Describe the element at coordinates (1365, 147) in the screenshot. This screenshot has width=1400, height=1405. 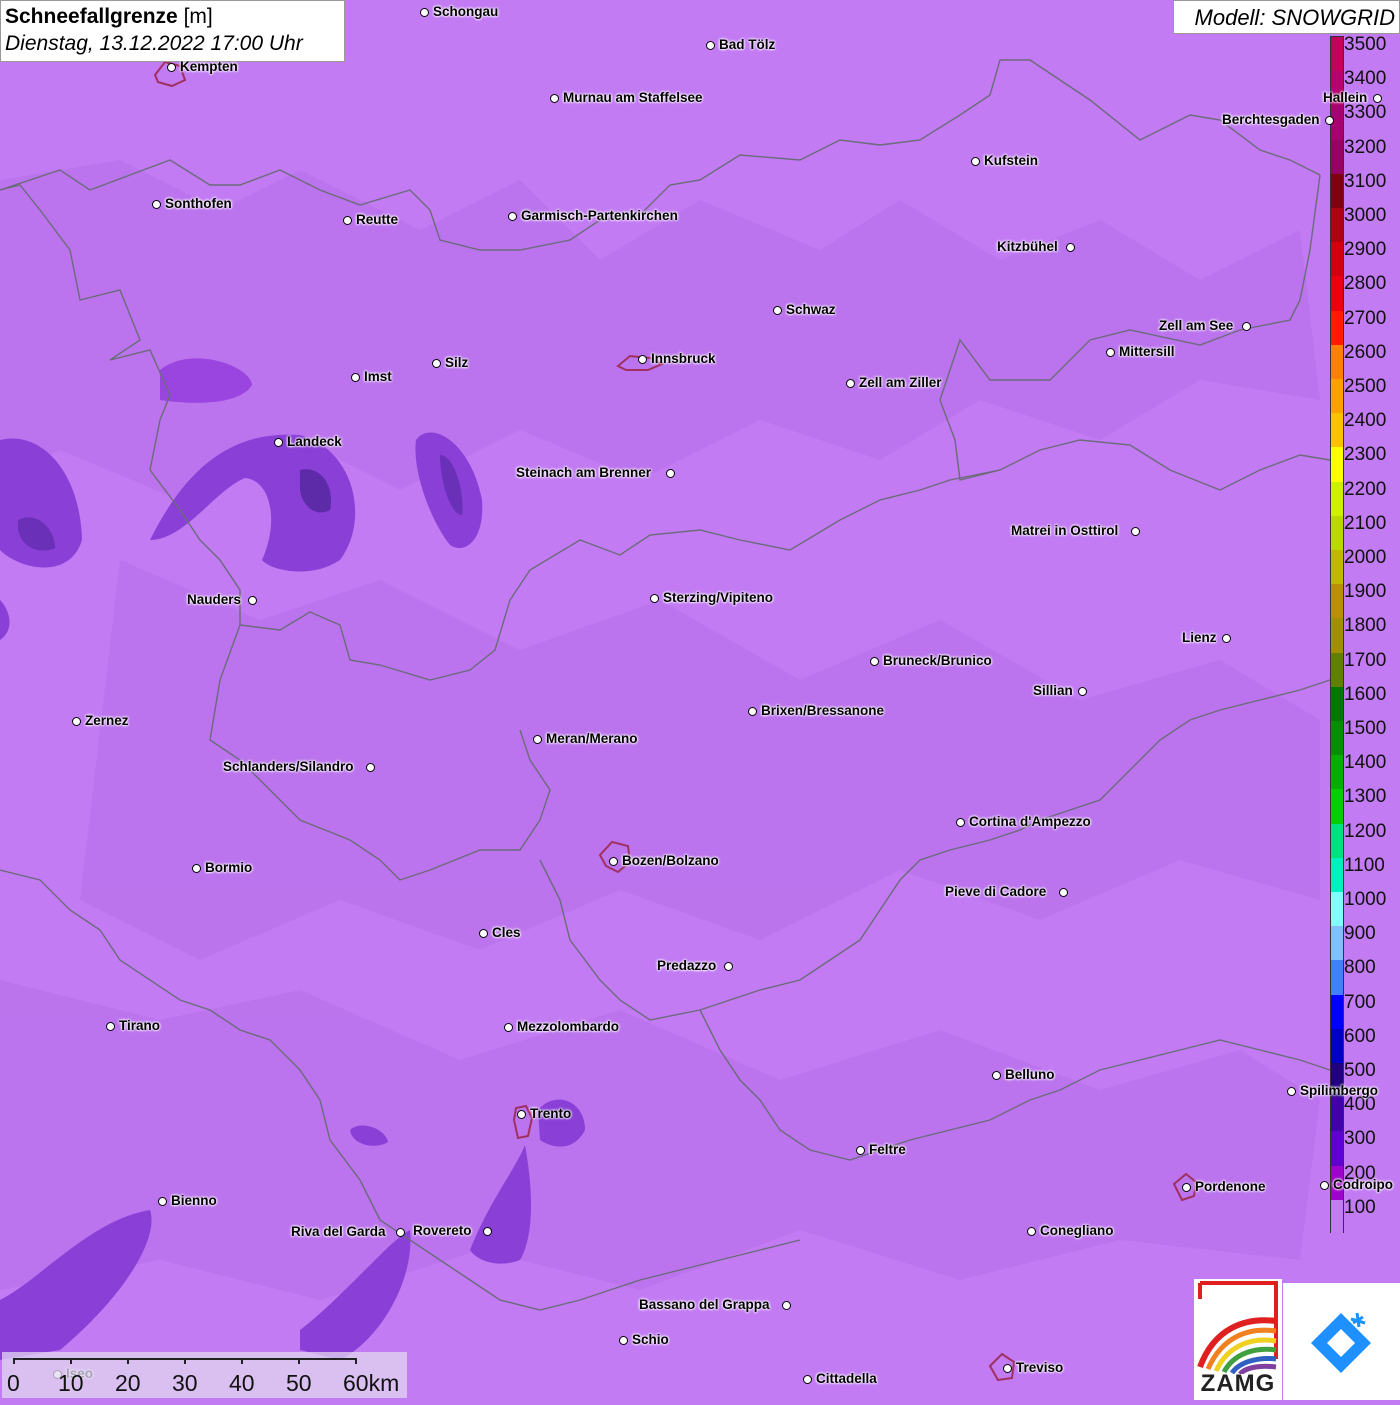
I see `legend-label: 3200` at that location.